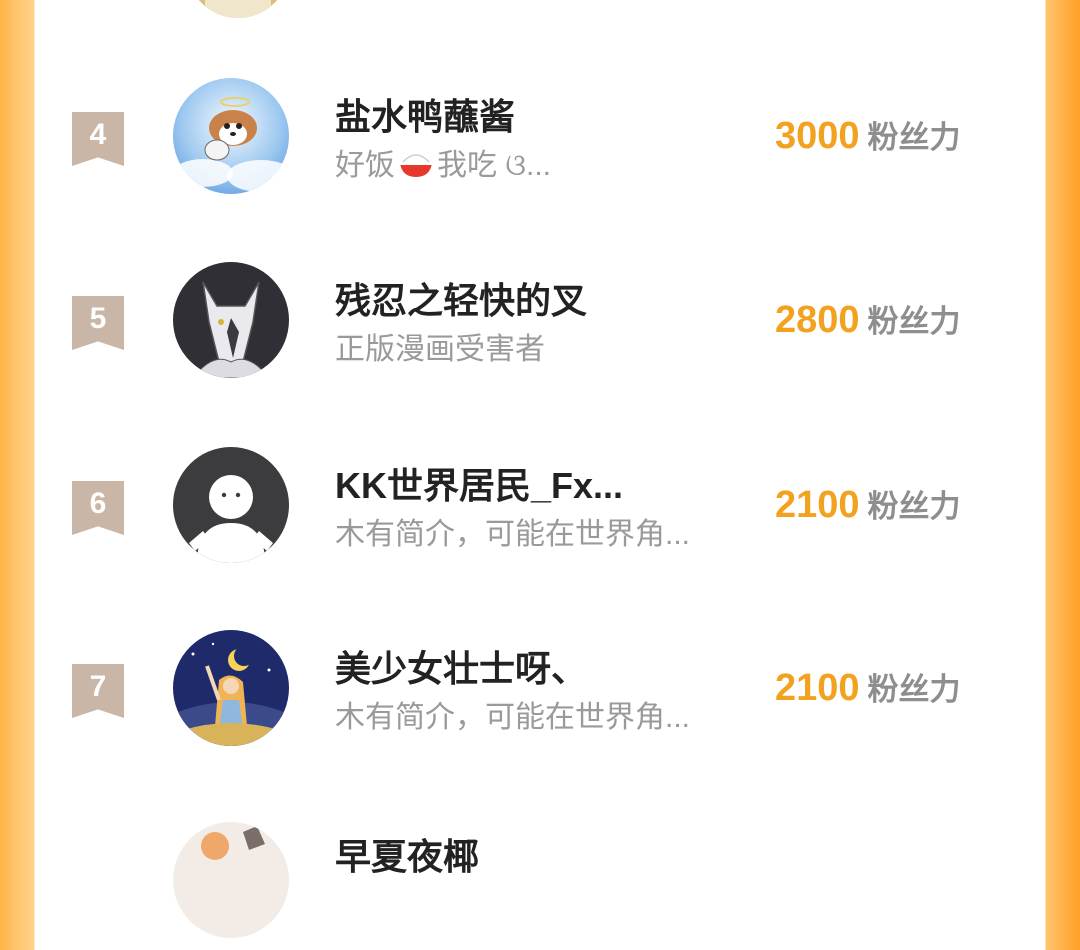 The width and height of the screenshot is (1080, 950). What do you see at coordinates (98, 318) in the screenshot?
I see `rank-number: 5` at bounding box center [98, 318].